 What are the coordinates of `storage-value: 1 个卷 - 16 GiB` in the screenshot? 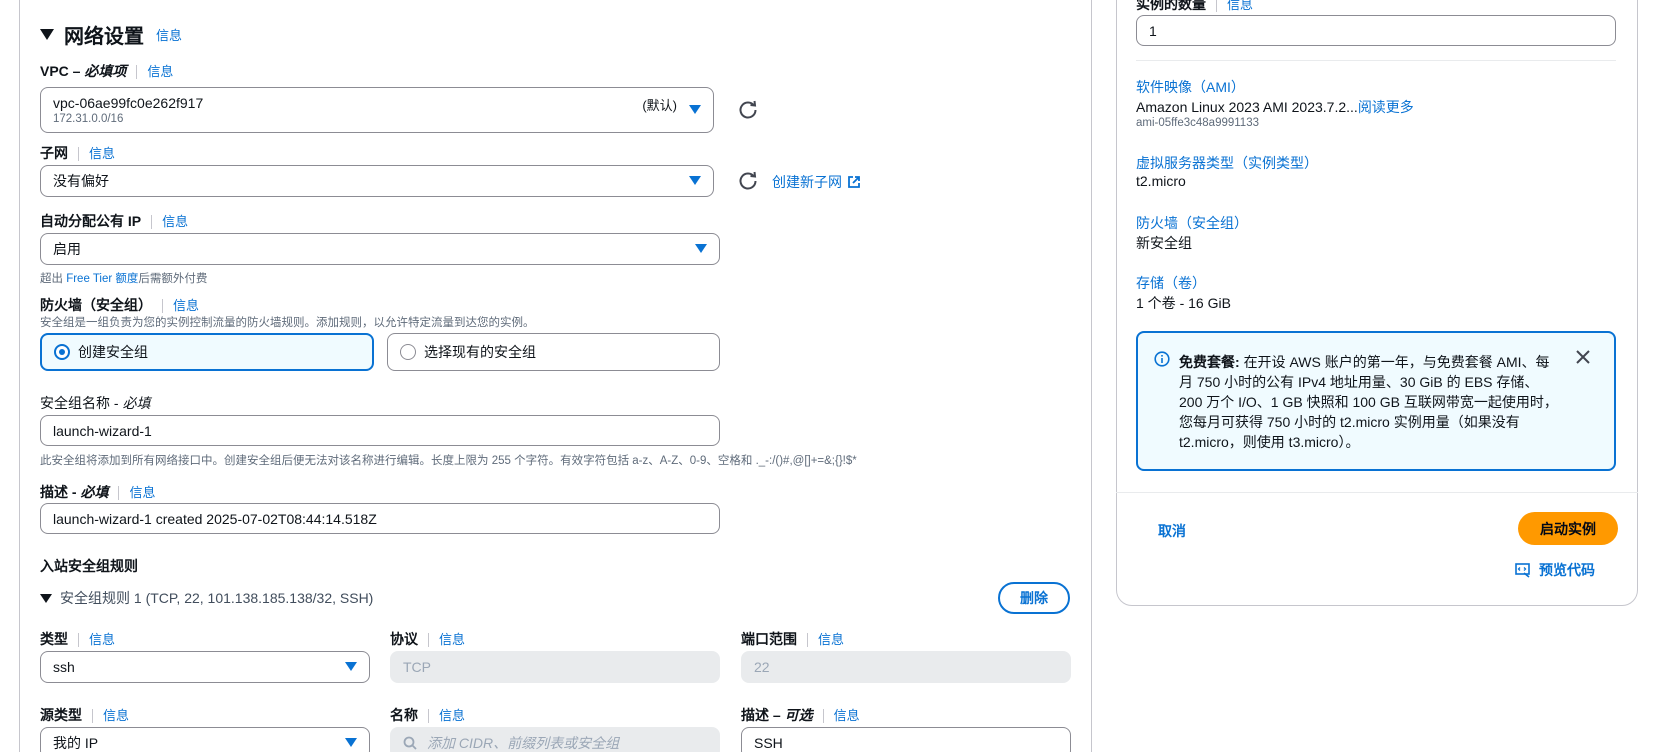 It's located at (1183, 303).